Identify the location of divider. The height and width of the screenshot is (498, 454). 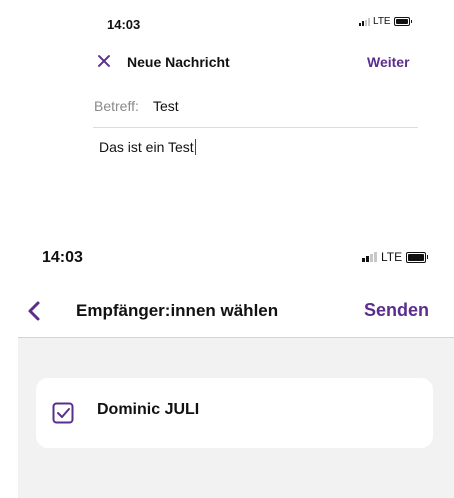
(255, 127).